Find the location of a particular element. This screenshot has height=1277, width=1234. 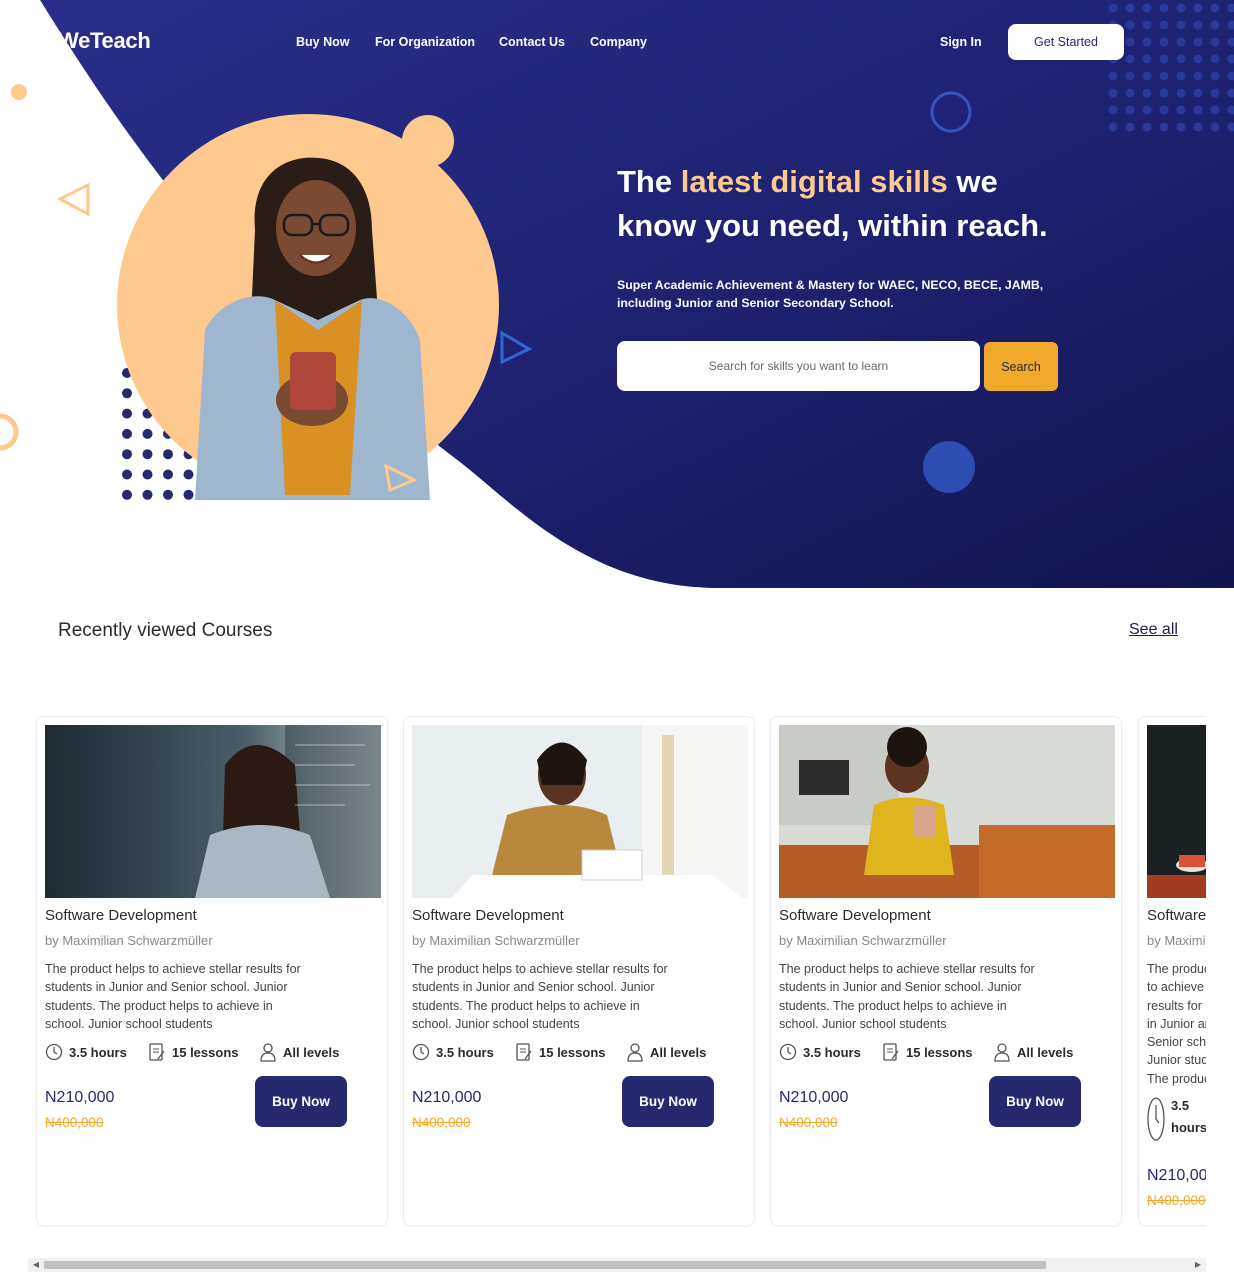

horizontal-scrollbar: ◀ ▶ is located at coordinates (617, 1265).